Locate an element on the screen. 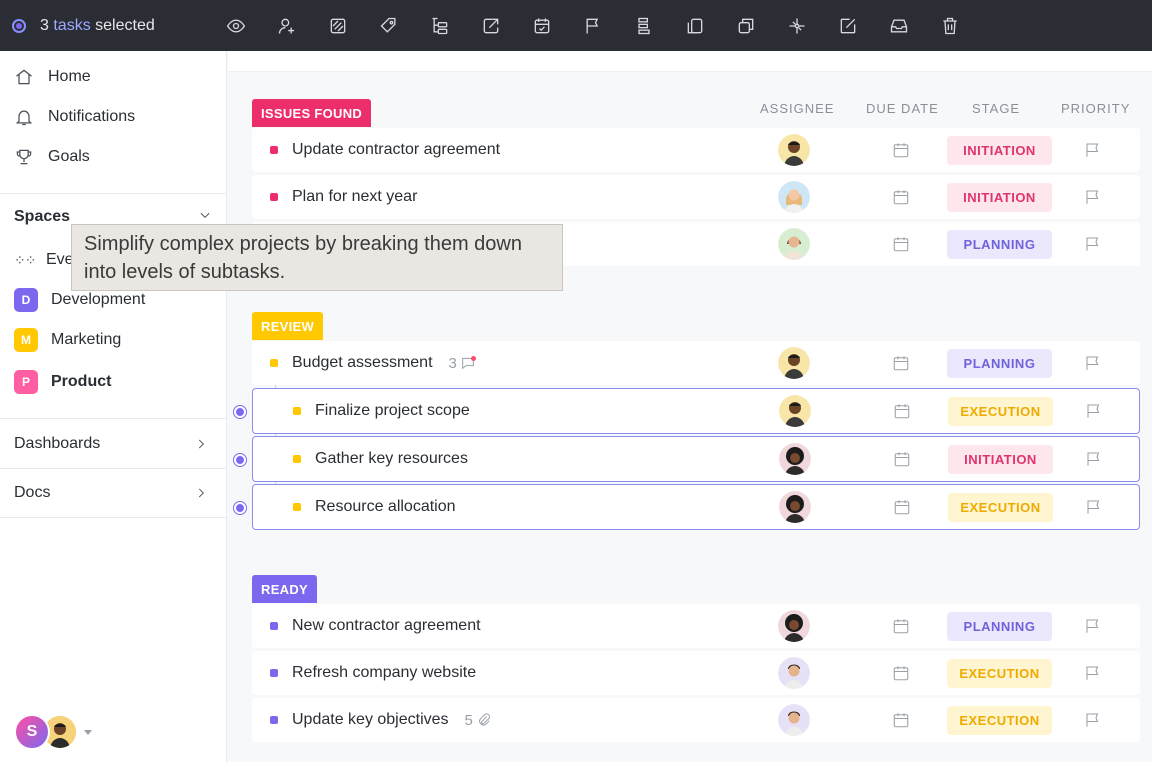 The image size is (1152, 762). dependency-icon is located at coordinates (797, 26).